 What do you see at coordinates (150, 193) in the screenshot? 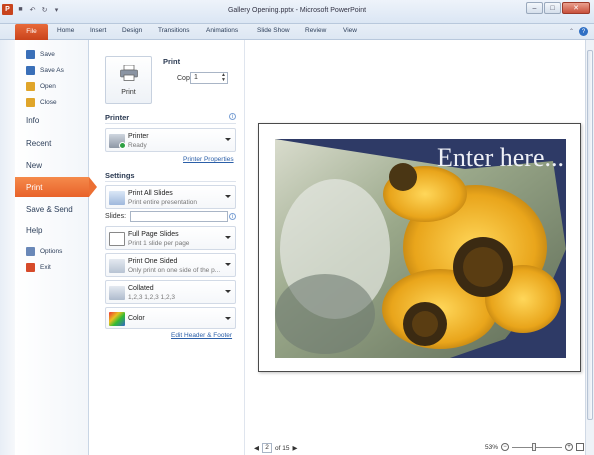
I see `print-range-title: Print All Slides` at bounding box center [150, 193].